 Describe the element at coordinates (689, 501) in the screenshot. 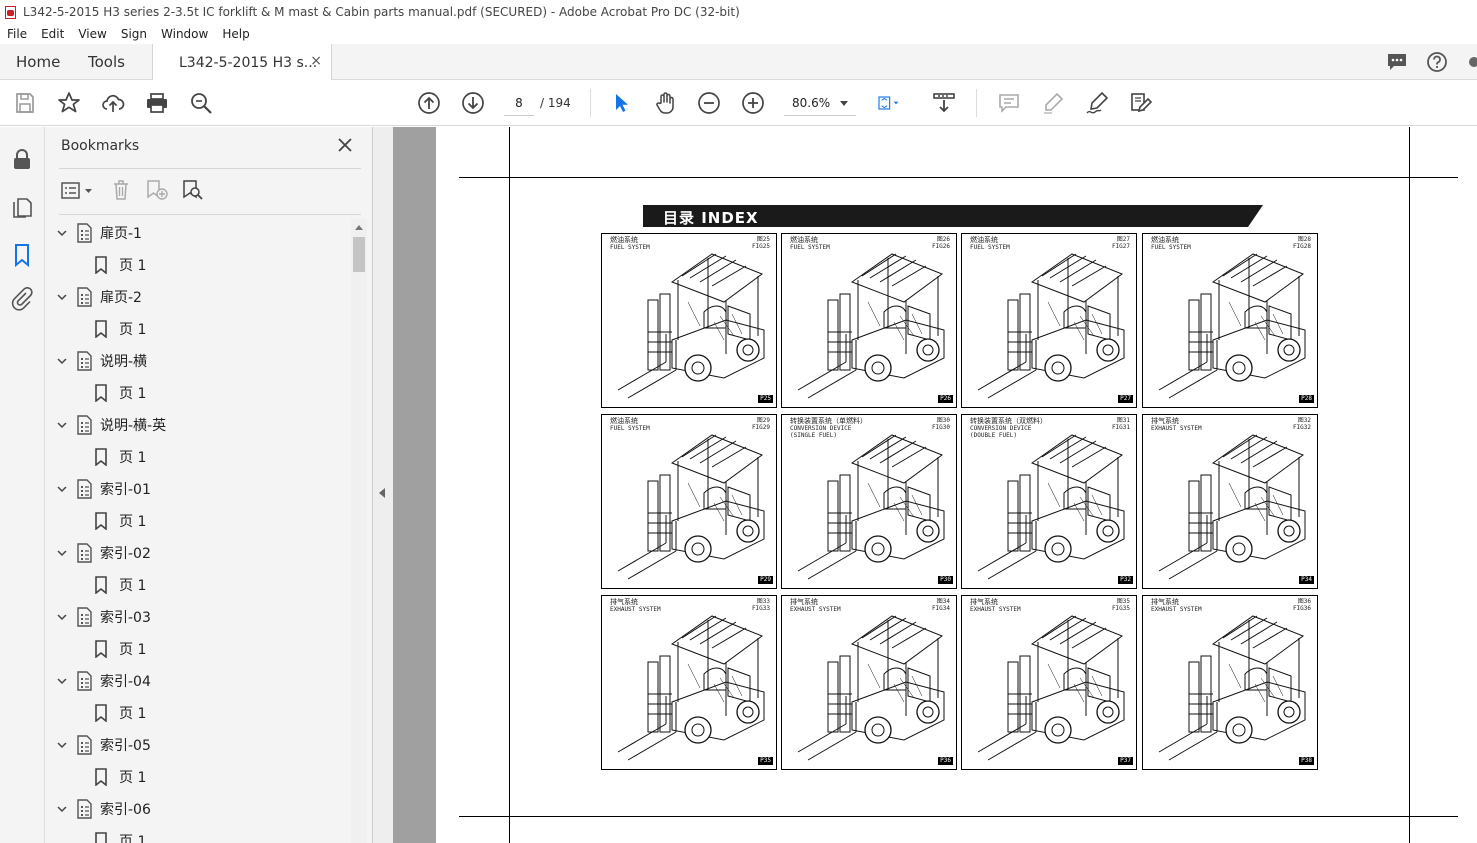

I see `figure-thumbnail: 燃油系统 FUEL SYSTEM 图29 FIG29 P29` at that location.